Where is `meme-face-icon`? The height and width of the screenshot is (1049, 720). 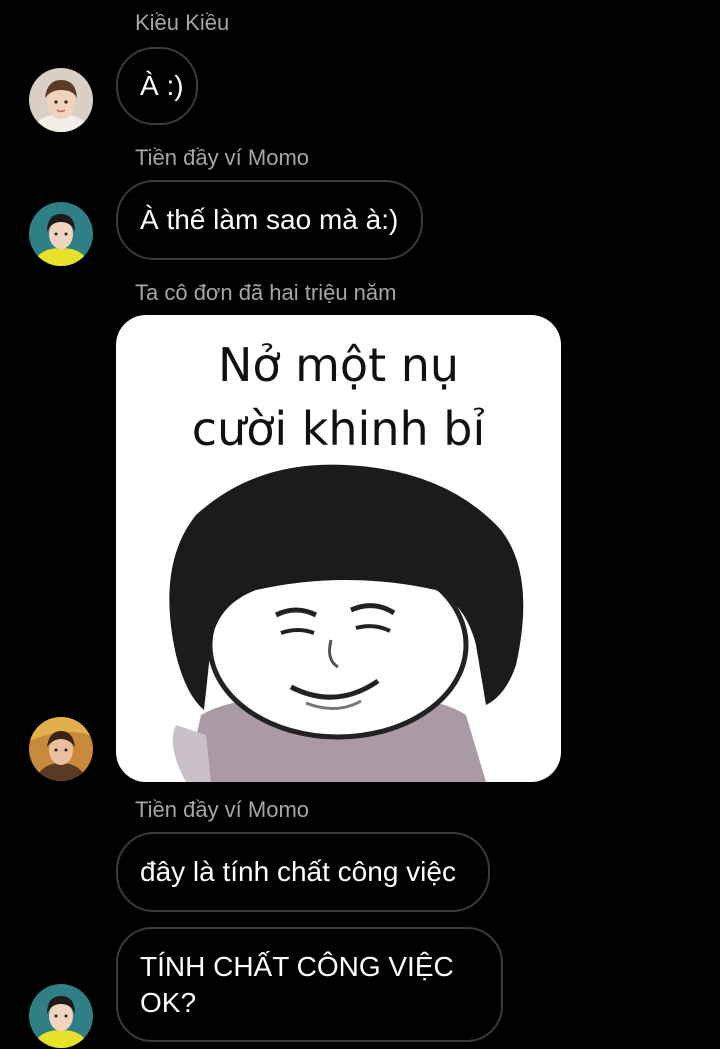
meme-face-icon is located at coordinates (346, 623).